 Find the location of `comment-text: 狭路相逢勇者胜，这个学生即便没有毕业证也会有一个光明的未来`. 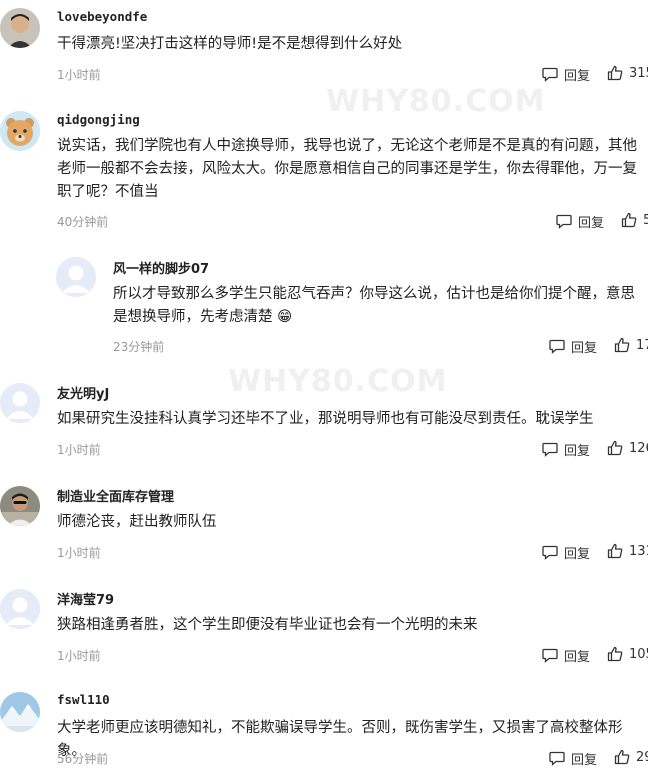

comment-text: 狭路相逢勇者胜，这个学生即便没有毕业证也会有一个光明的未来 is located at coordinates (267, 625).